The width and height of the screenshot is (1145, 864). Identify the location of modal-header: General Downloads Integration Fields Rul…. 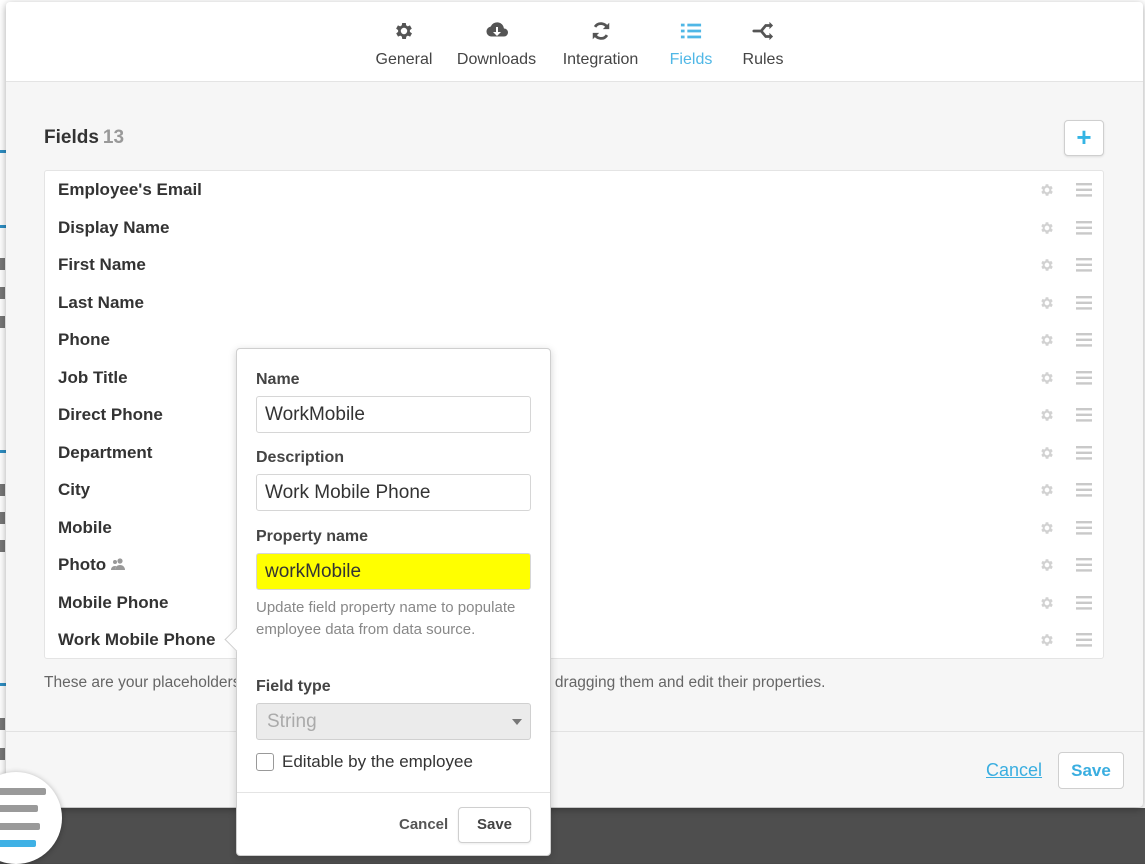
(574, 42).